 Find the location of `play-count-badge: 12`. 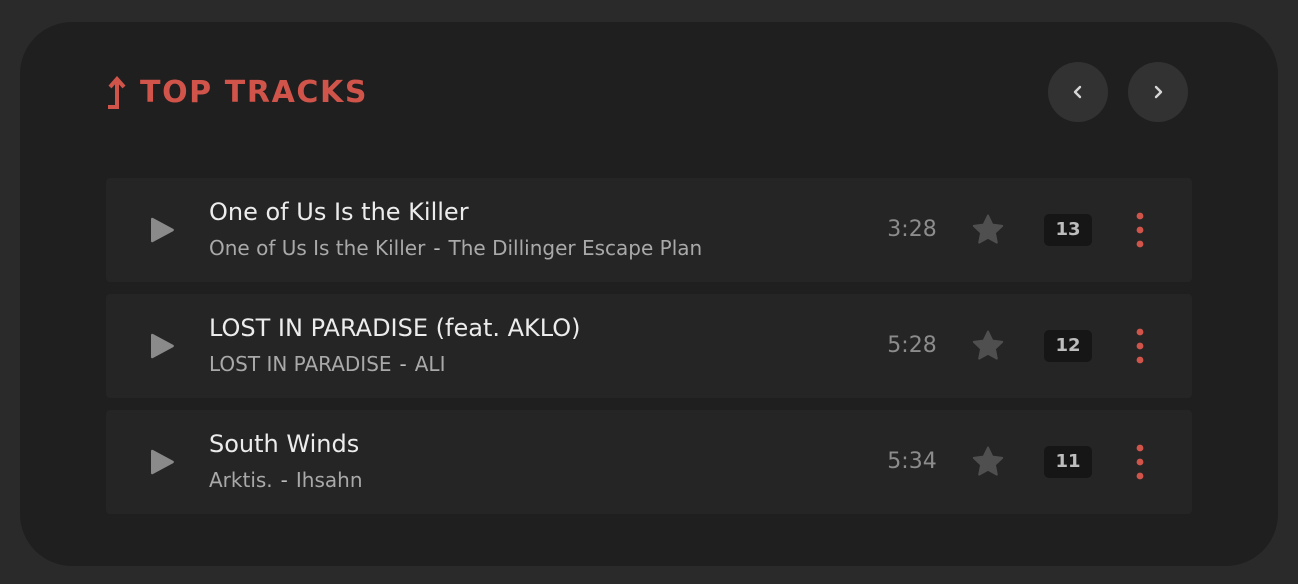

play-count-badge: 12 is located at coordinates (1068, 346).